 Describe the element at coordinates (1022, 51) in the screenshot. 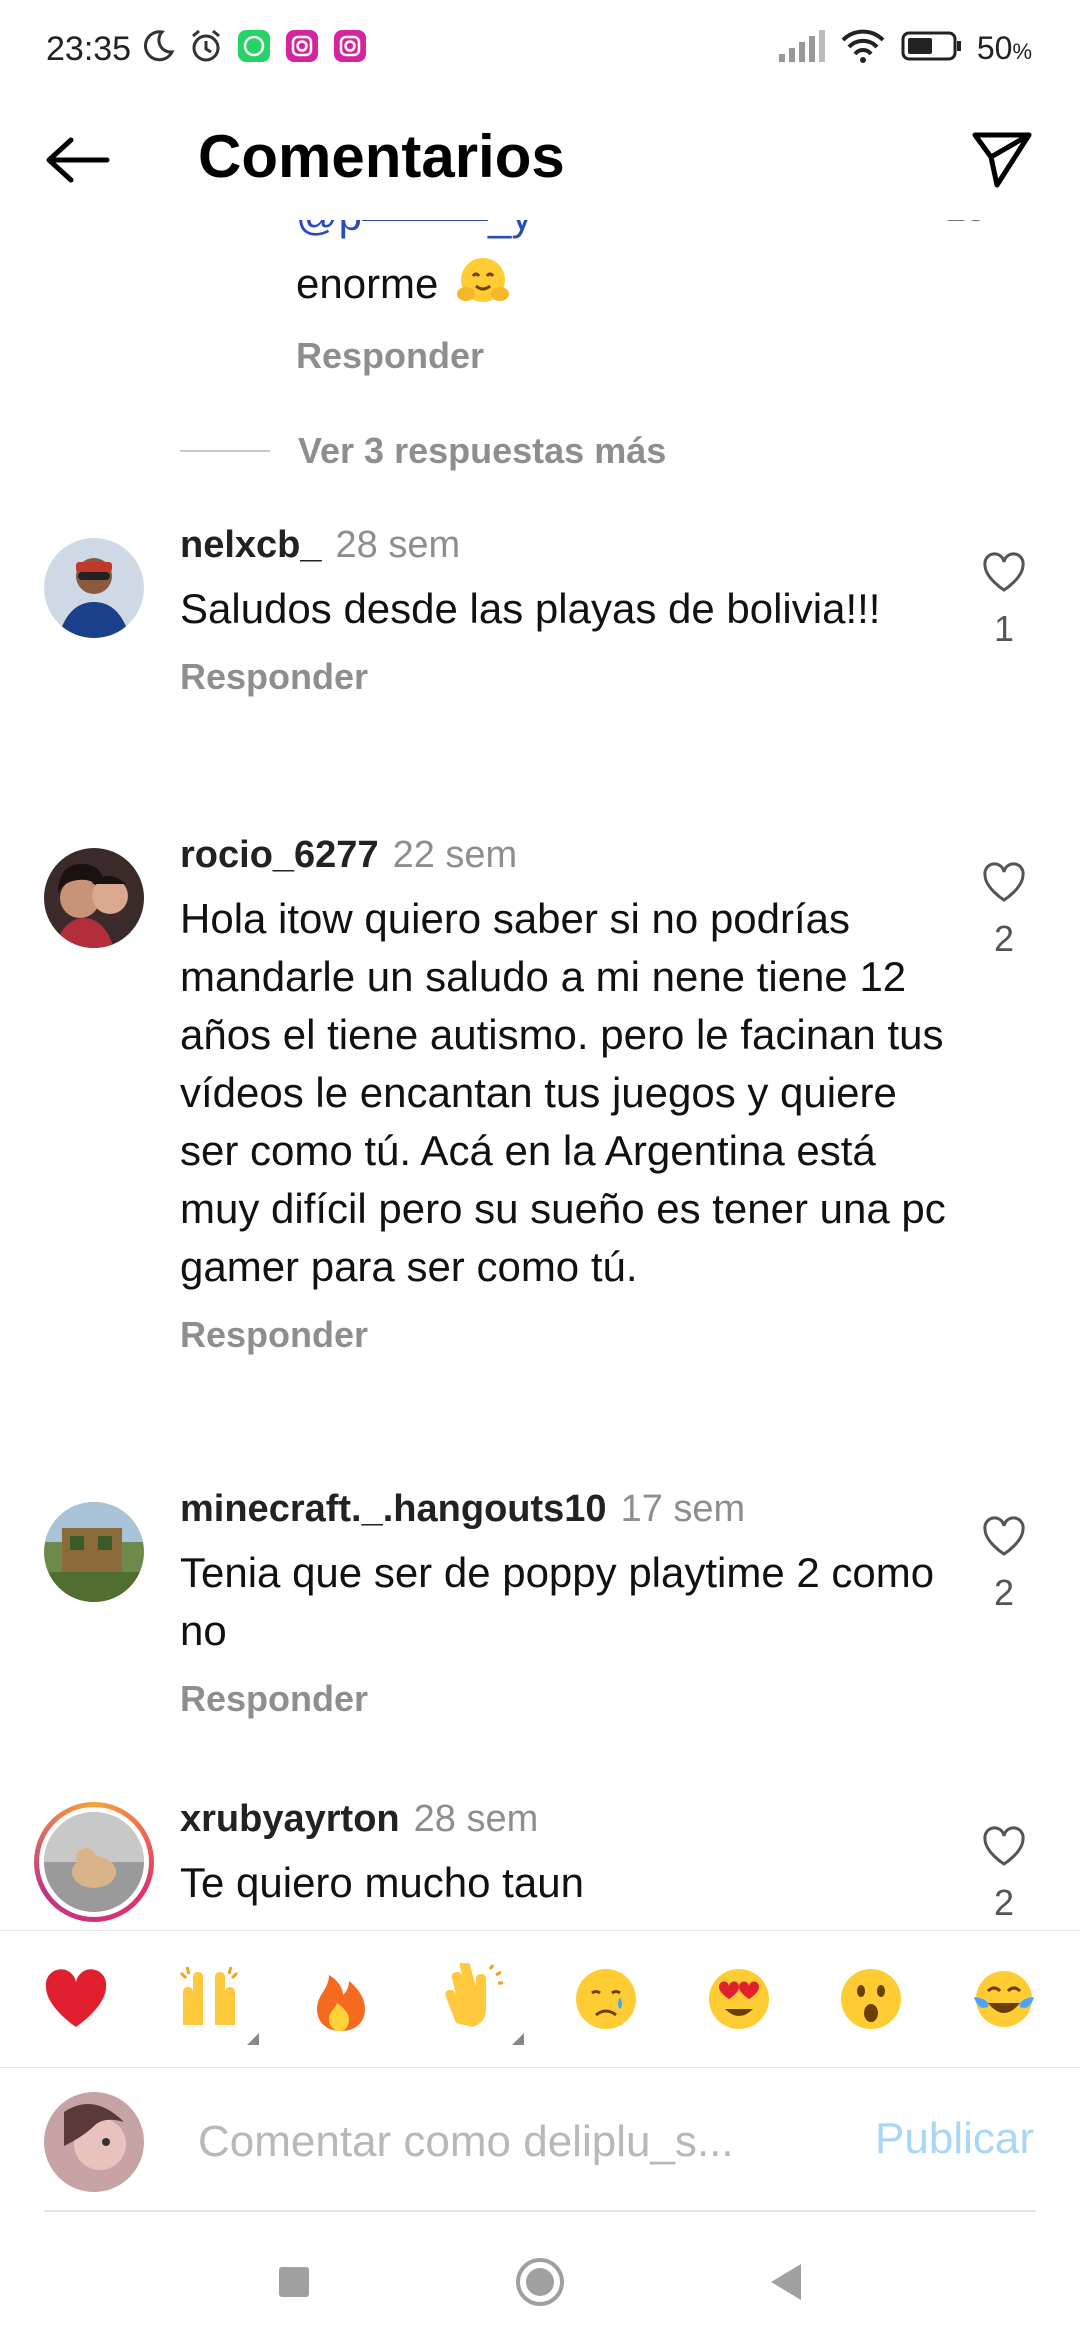

I see `battery-unit: %` at that location.